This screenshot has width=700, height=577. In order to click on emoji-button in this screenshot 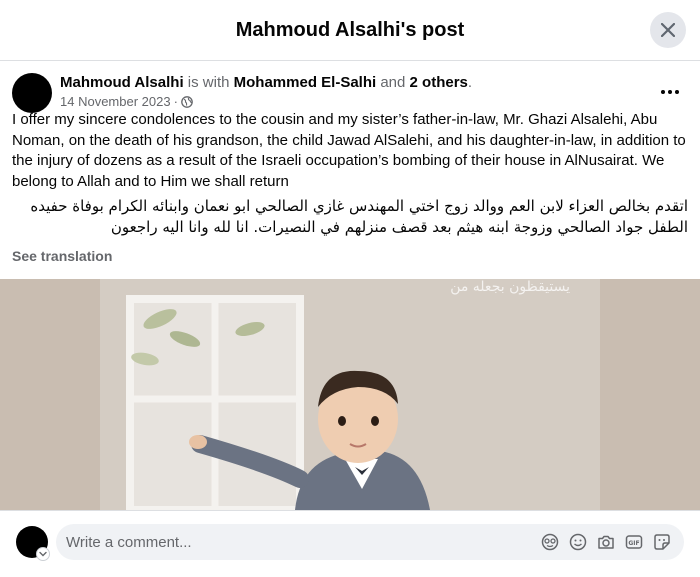, I will do `click(578, 542)`.